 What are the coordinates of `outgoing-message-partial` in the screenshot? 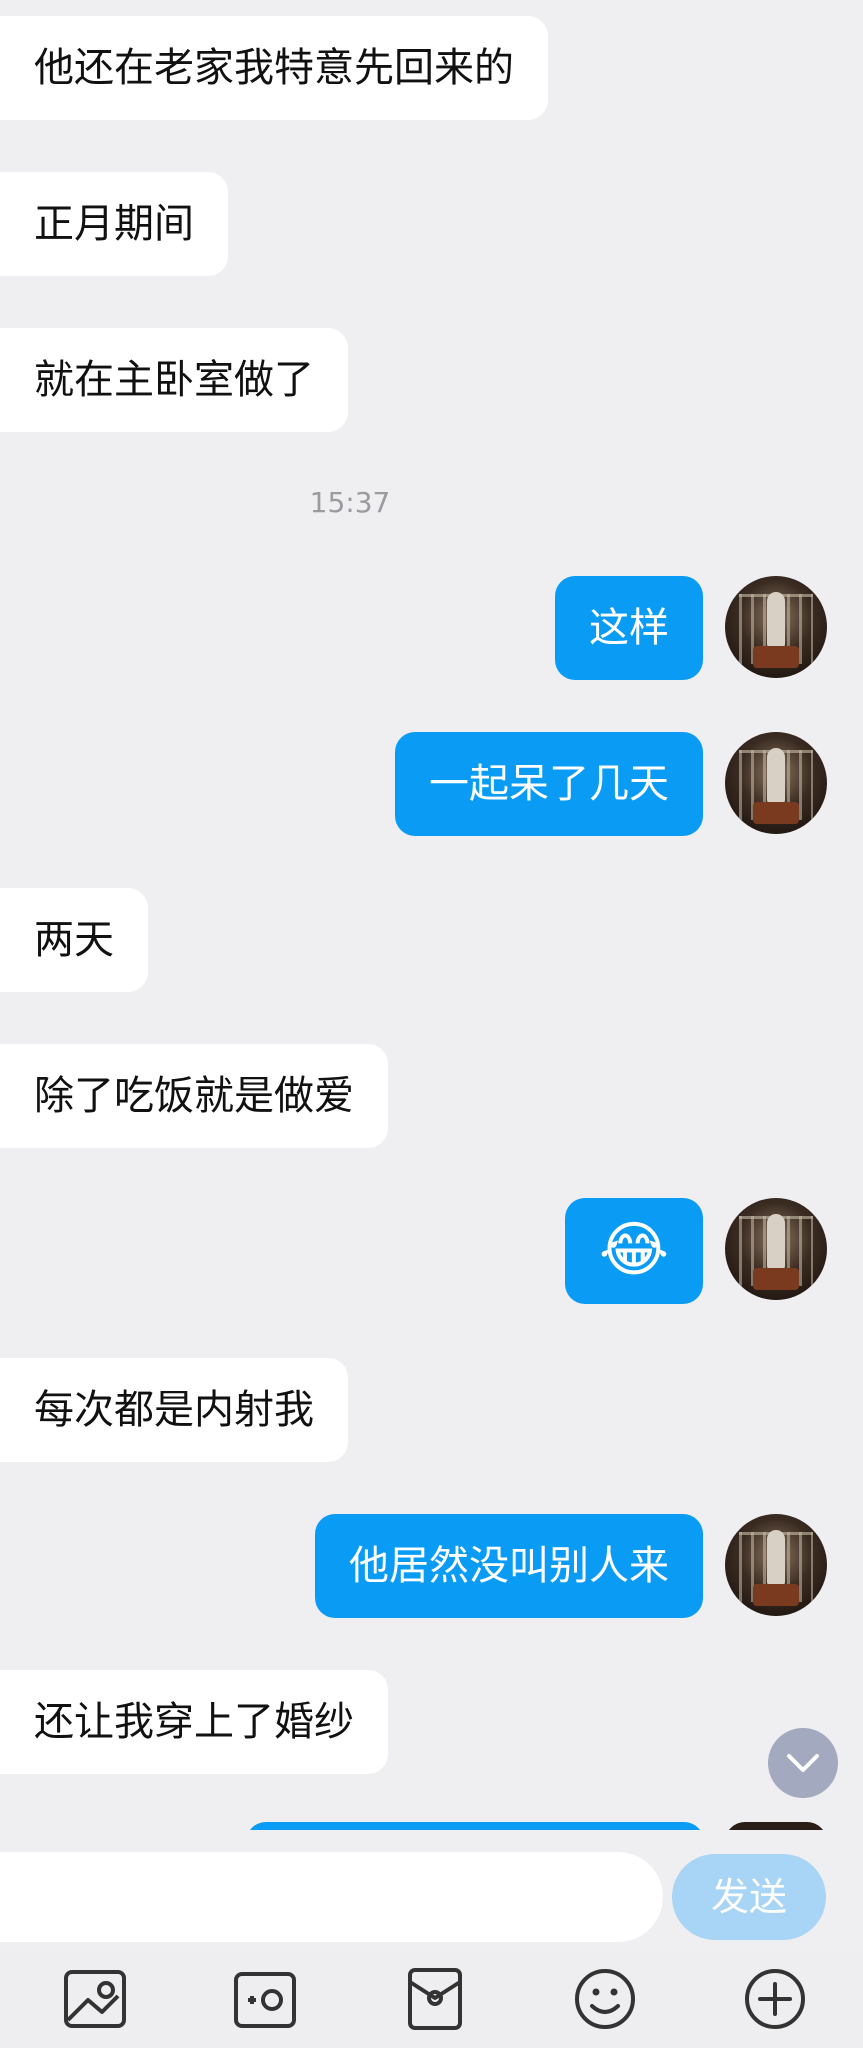 It's located at (475, 1826).